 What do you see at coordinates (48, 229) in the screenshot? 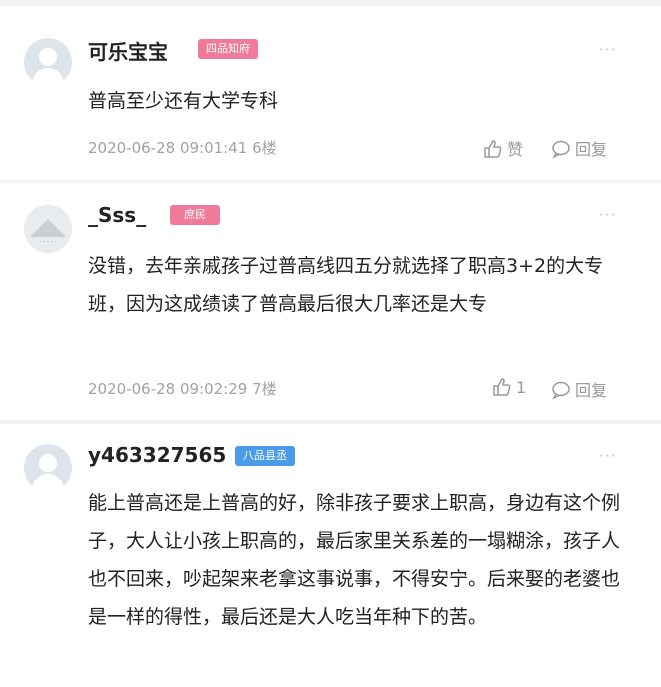
I see `landscape-avatar-icon: · · · · ·` at bounding box center [48, 229].